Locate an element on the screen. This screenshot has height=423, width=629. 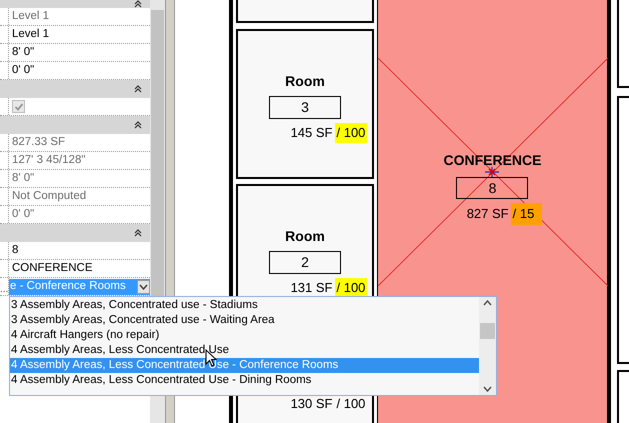
scrollbar is located at coordinates (487, 346).